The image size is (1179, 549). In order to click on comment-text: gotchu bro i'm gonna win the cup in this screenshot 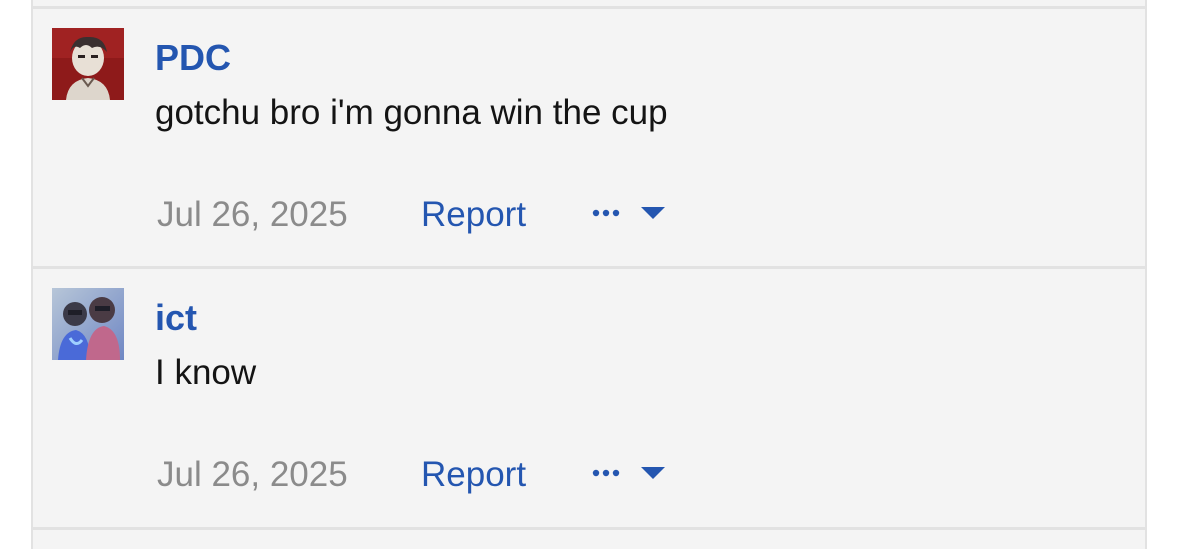, I will do `click(411, 112)`.